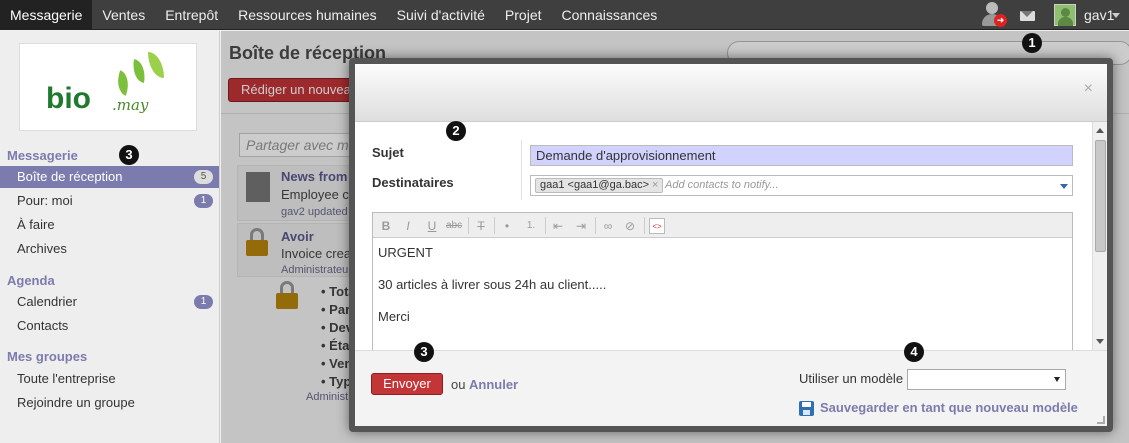 The image size is (1129, 443). What do you see at coordinates (42, 155) in the screenshot?
I see `section-messagerie: Messagerie` at bounding box center [42, 155].